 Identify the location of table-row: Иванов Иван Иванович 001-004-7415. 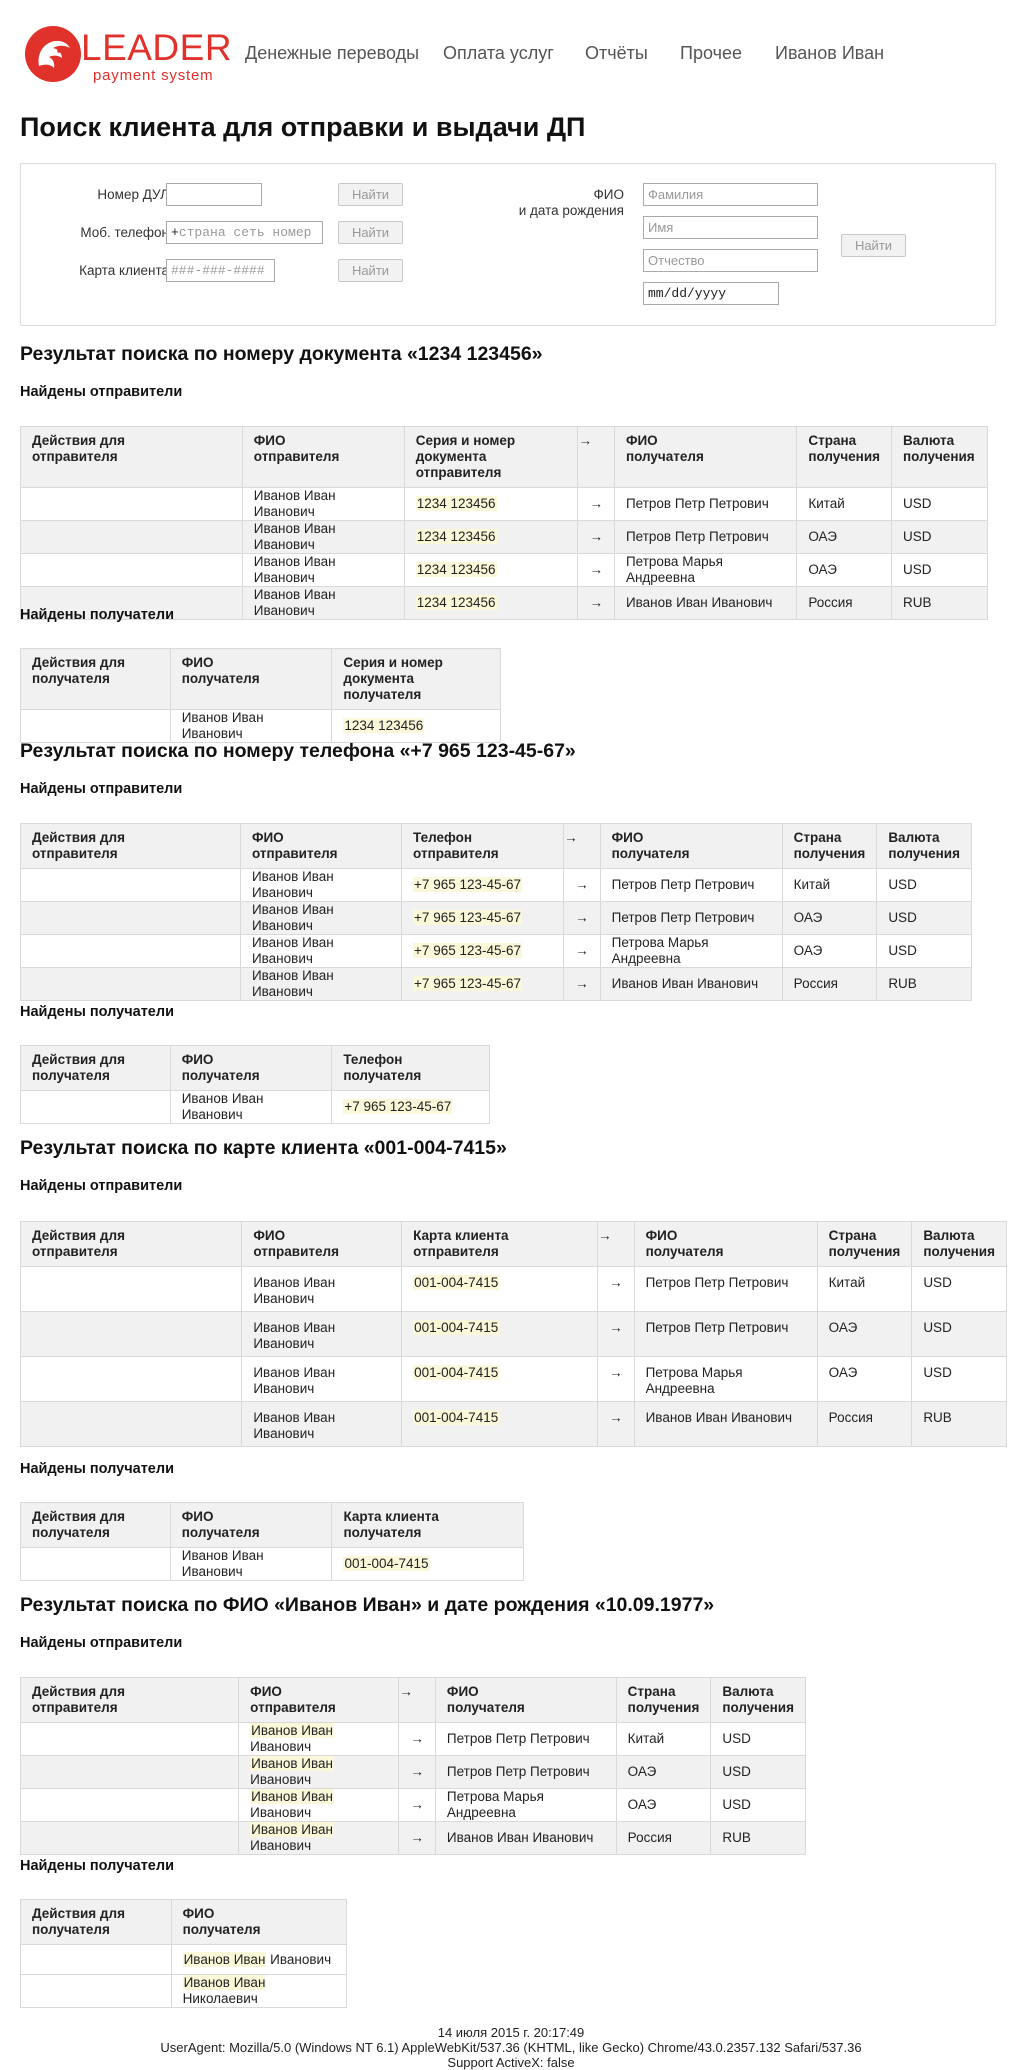
(272, 1564).